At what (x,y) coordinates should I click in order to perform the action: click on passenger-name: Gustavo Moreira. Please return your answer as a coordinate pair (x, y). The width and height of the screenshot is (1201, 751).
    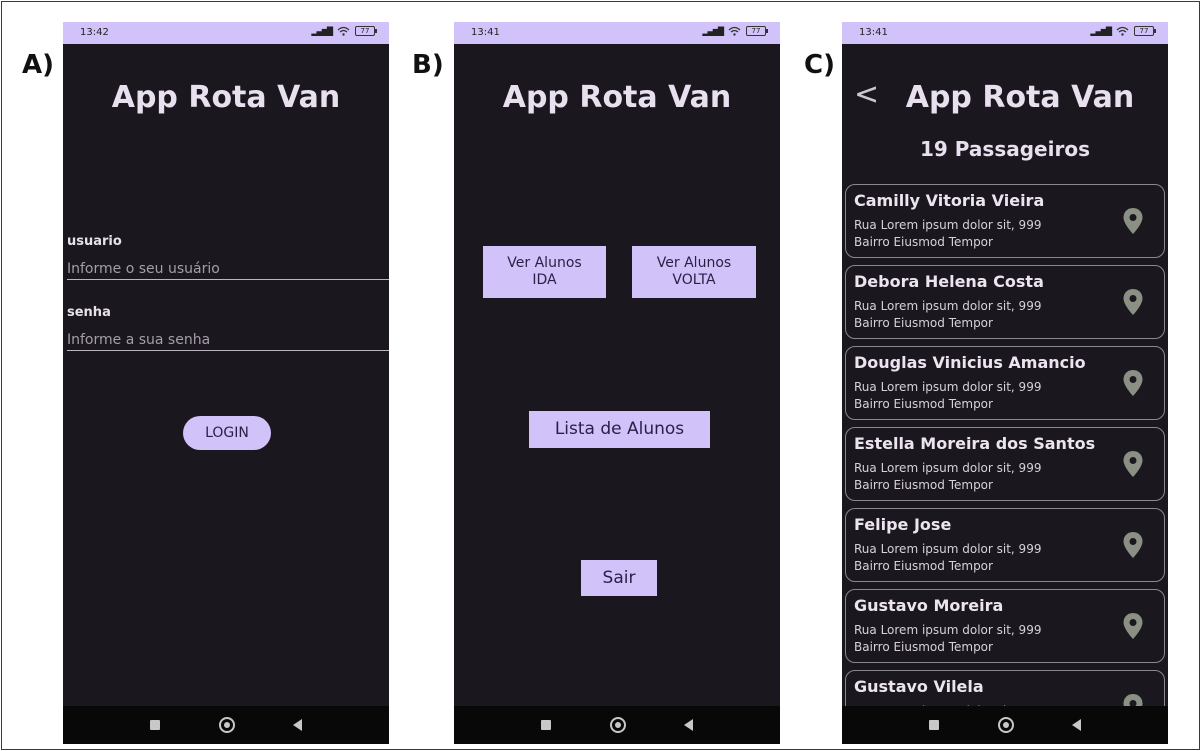
    Looking at the image, I should click on (929, 605).